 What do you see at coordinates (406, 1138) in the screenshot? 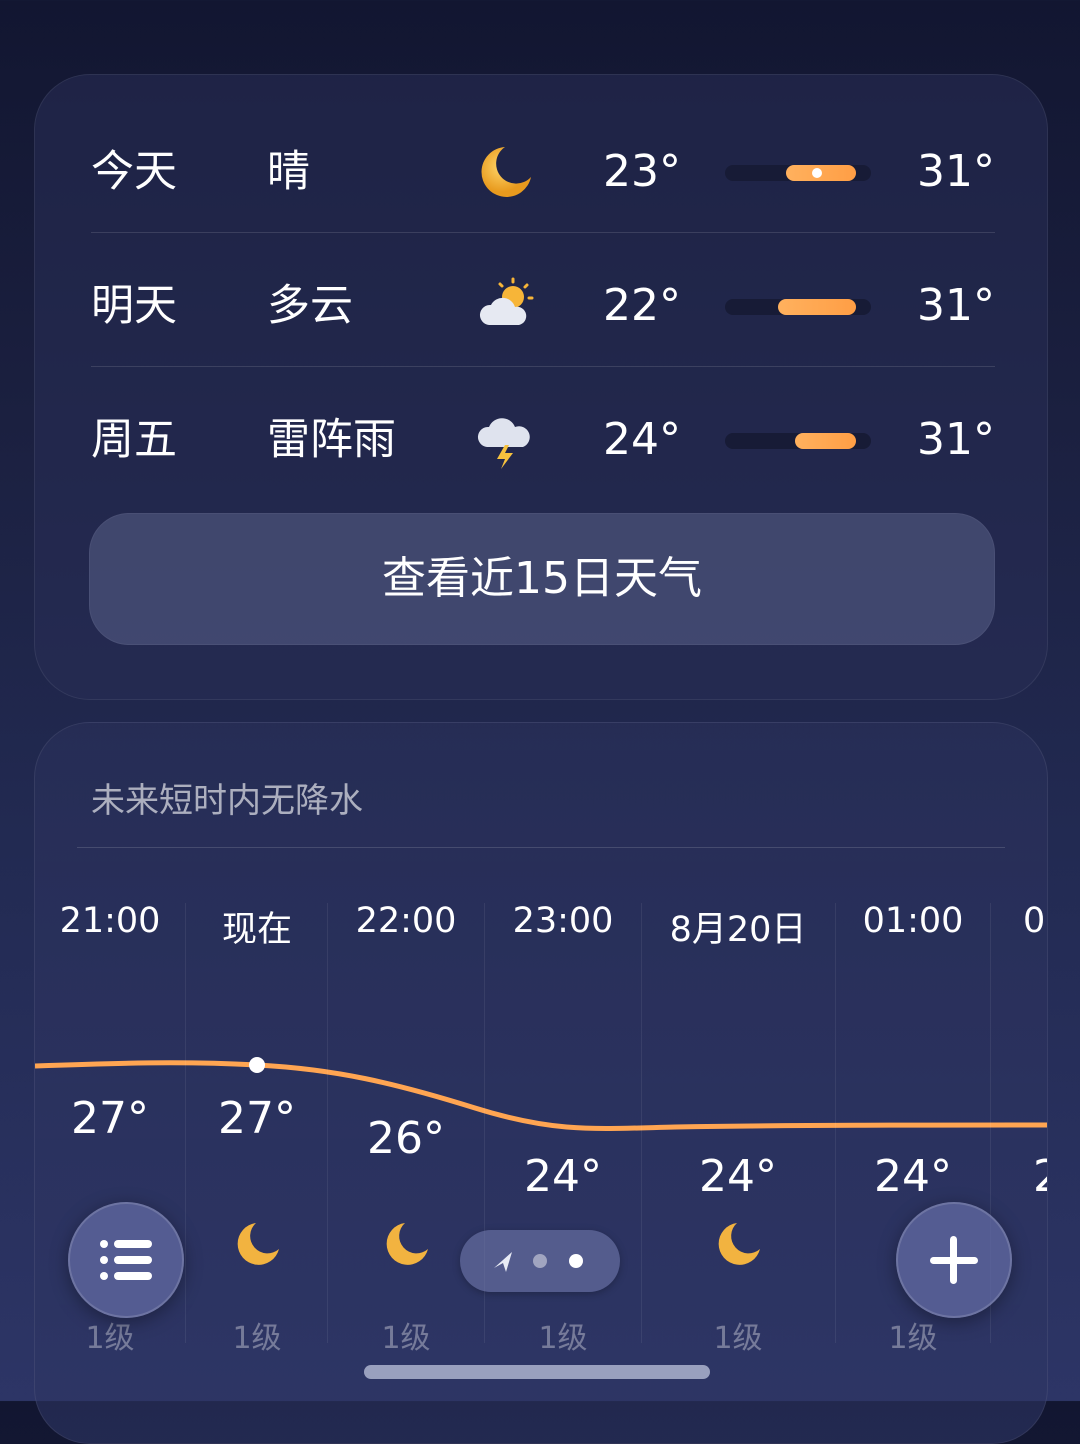
I see `hour-temp: 26°` at bounding box center [406, 1138].